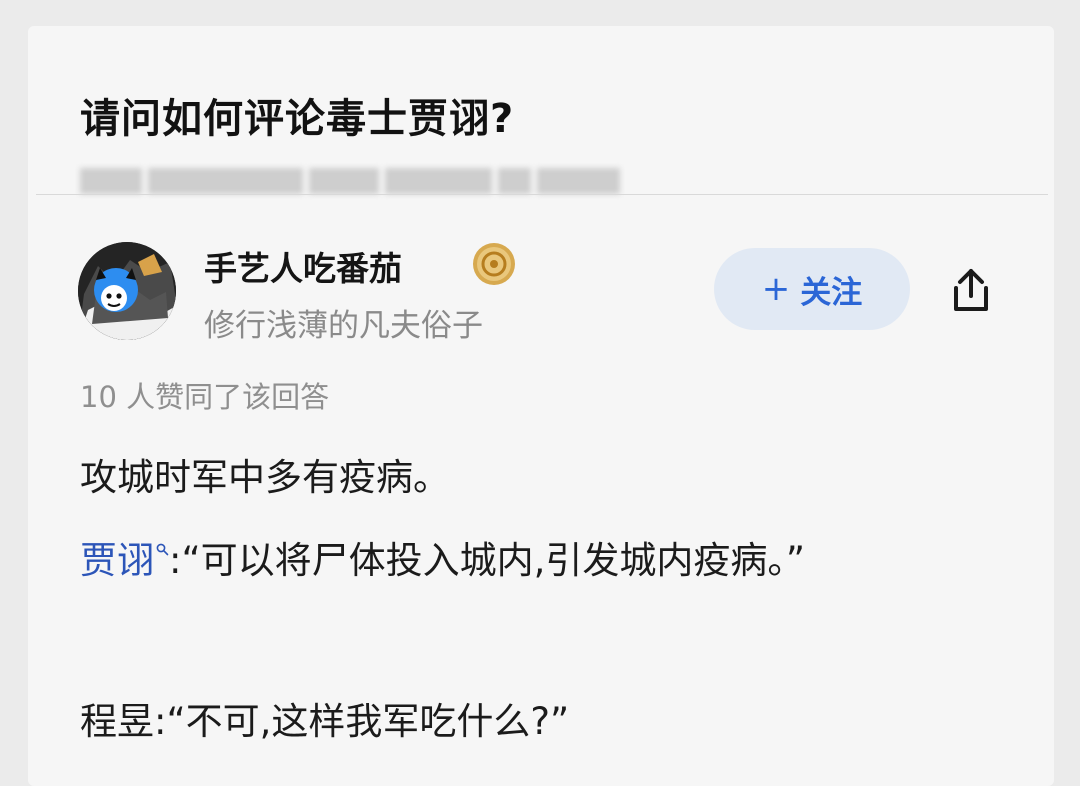  I want to click on question-title: 请问如何评论毒士贾诩?, so click(297, 115).